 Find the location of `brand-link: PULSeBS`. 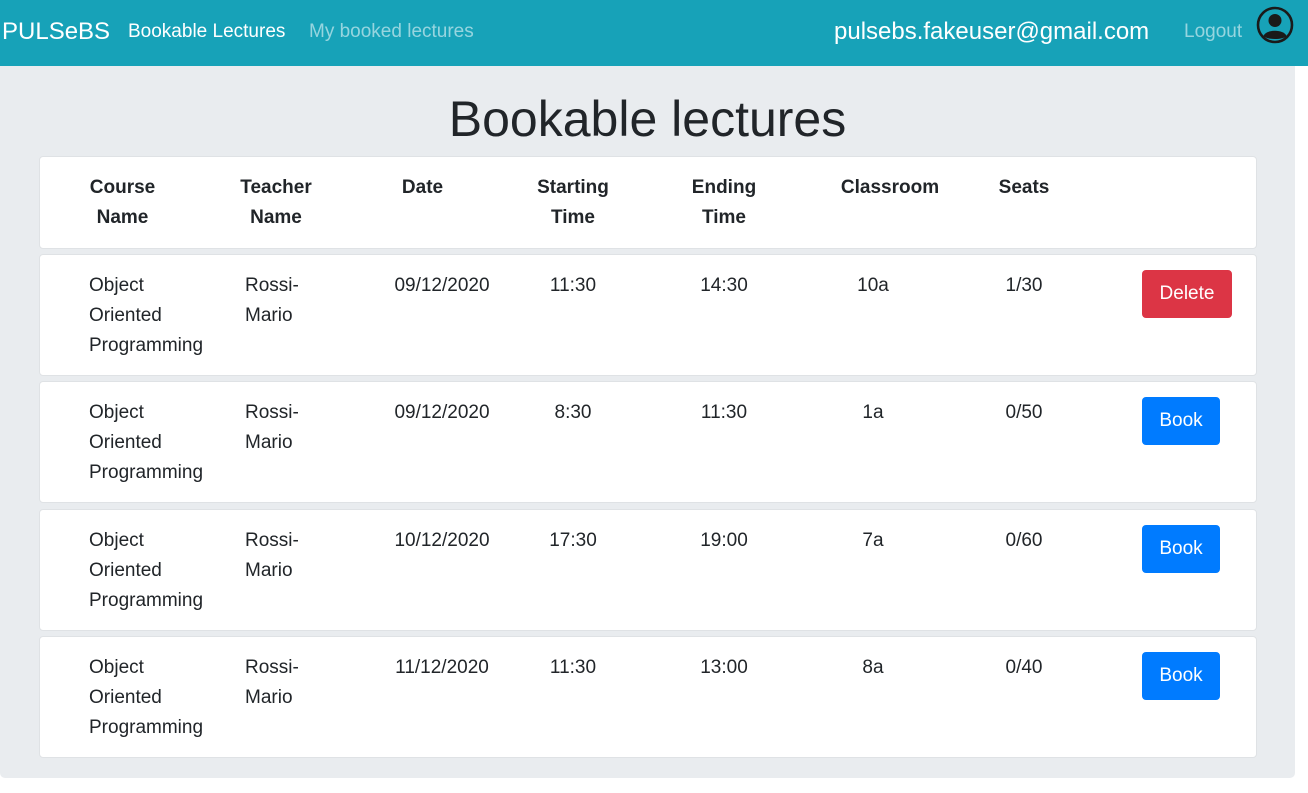

brand-link: PULSeBS is located at coordinates (56, 32).